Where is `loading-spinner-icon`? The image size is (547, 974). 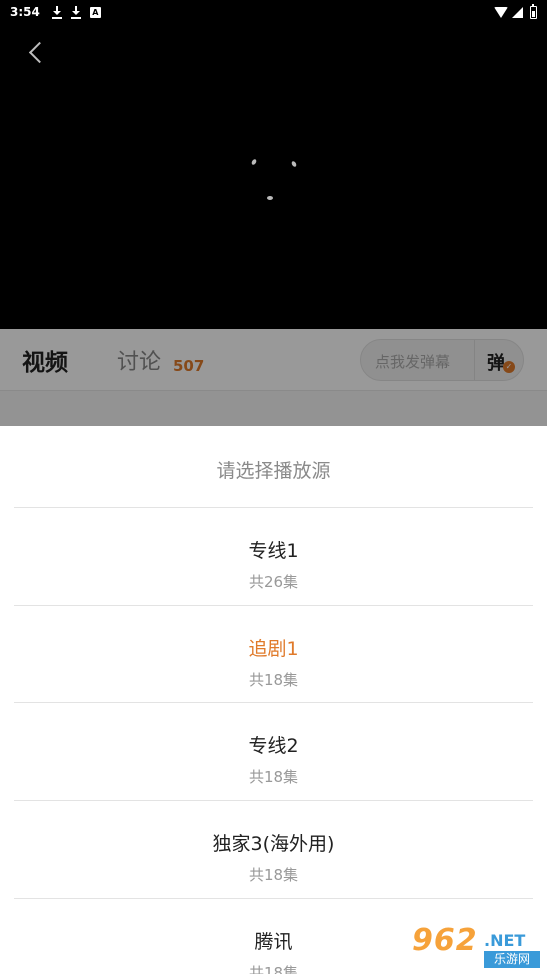 loading-spinner-icon is located at coordinates (274, 180).